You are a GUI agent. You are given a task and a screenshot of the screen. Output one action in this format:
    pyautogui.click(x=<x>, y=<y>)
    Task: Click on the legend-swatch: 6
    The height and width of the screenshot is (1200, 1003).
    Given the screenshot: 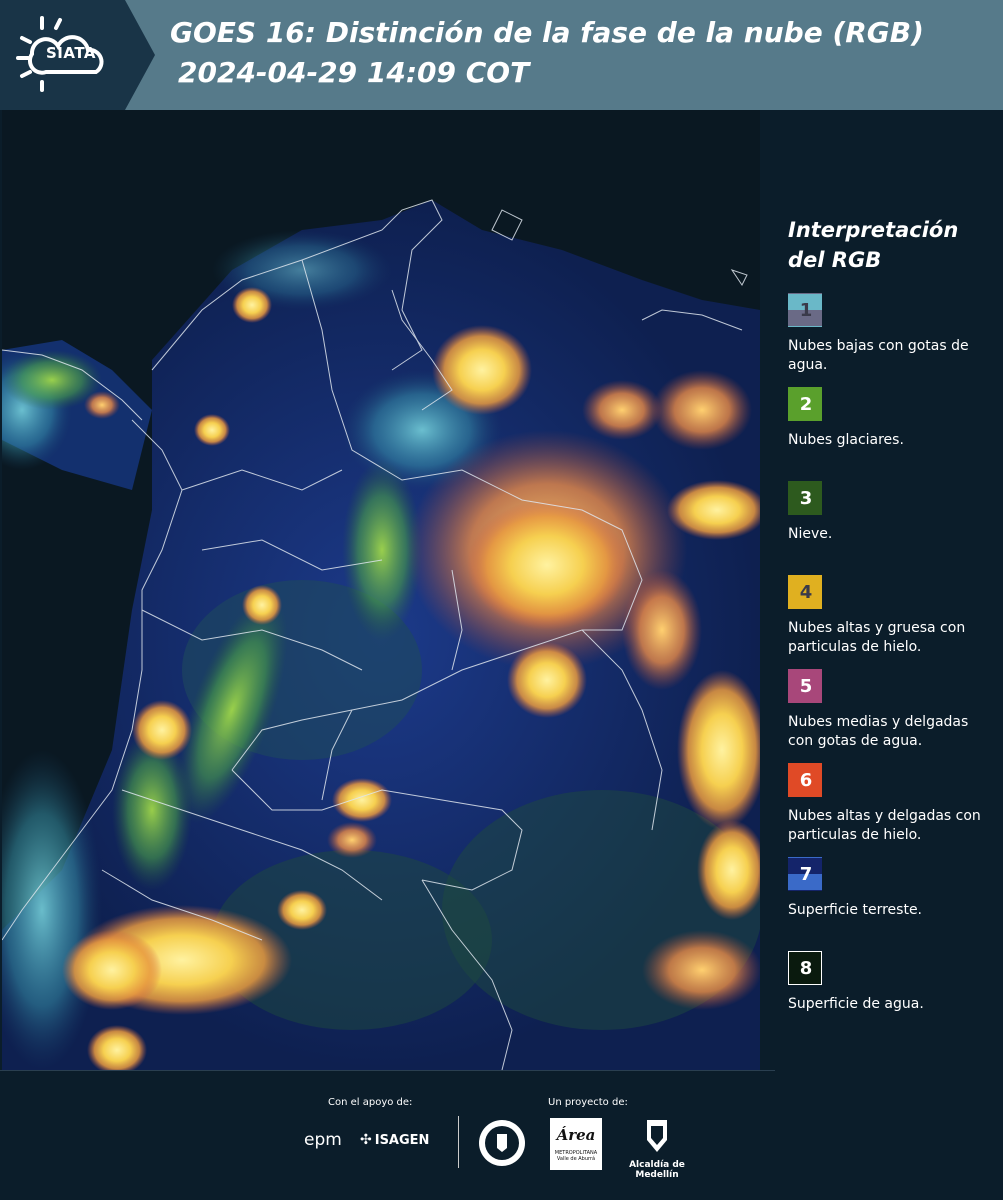 What is the action you would take?
    pyautogui.click(x=805, y=780)
    